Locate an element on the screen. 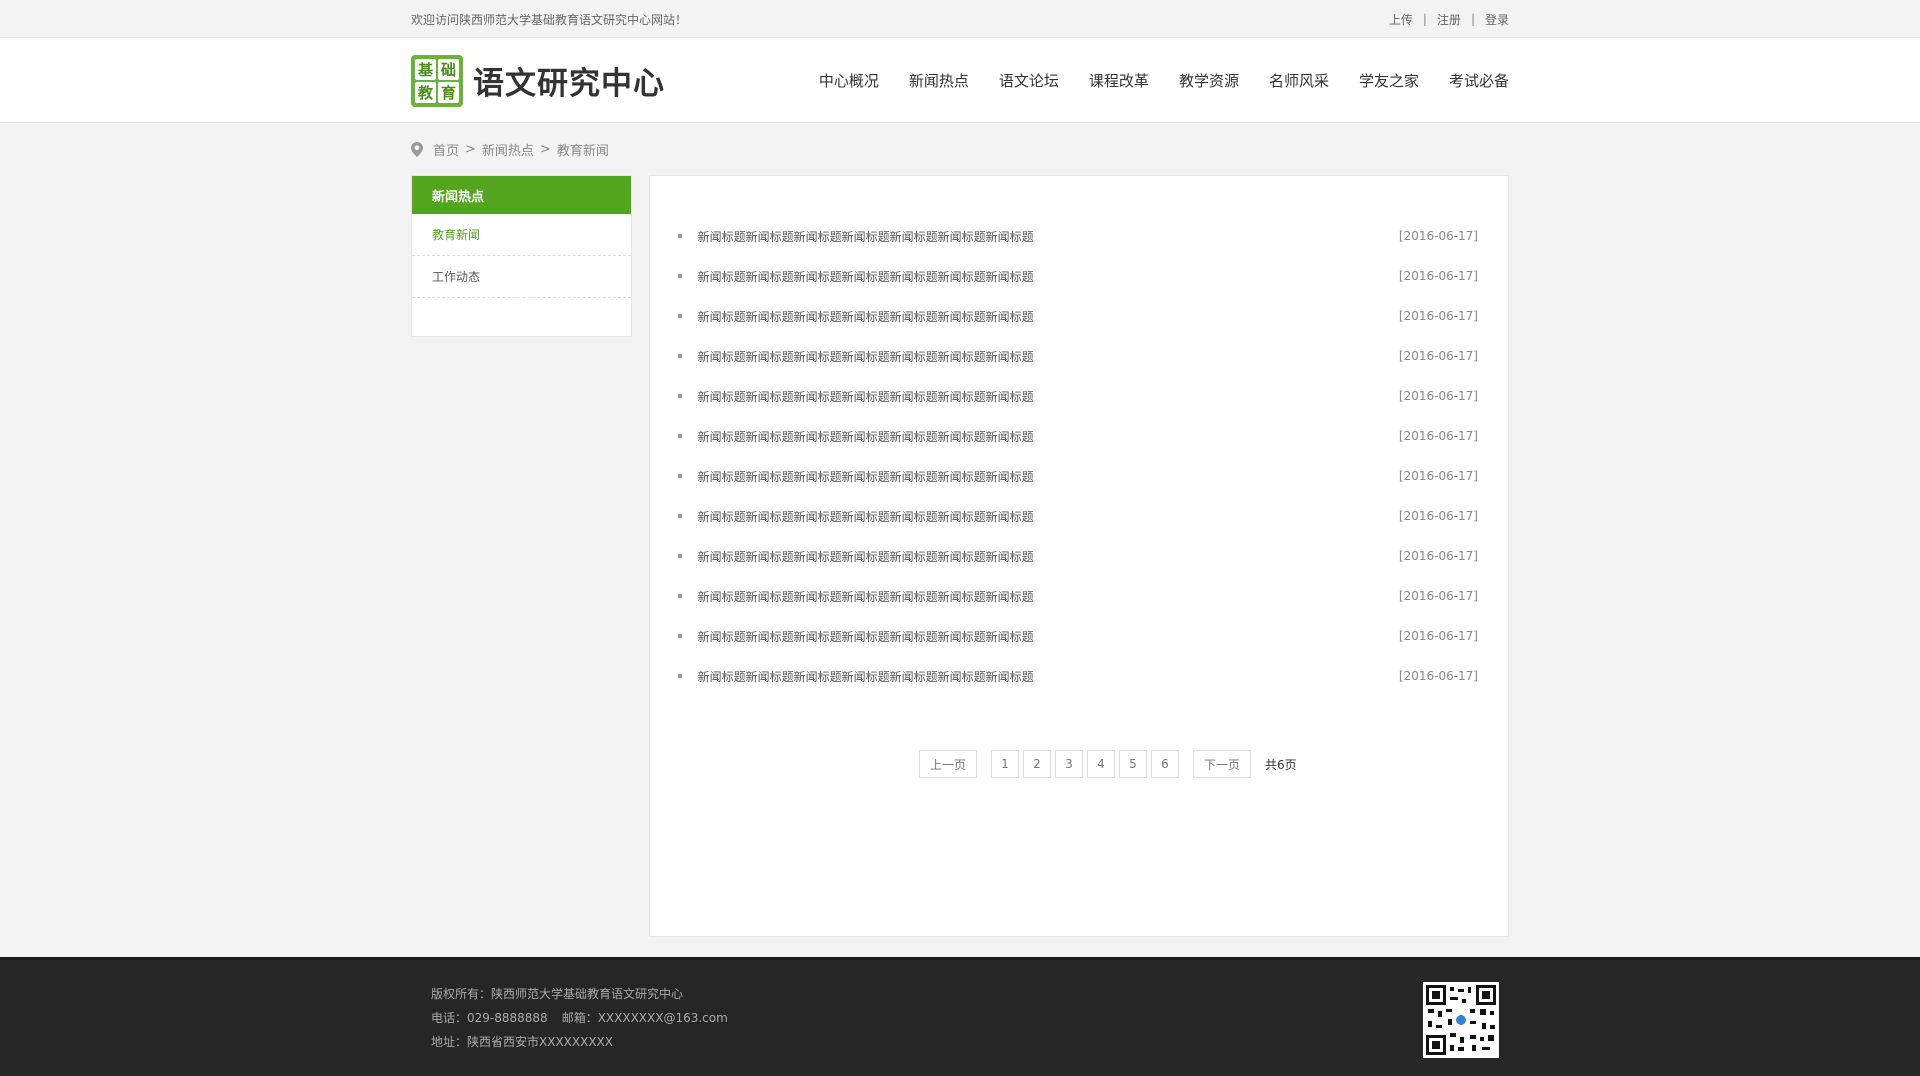 The image size is (1920, 1076). nav-item-teachers: 名师风采 is located at coordinates (1299, 80).